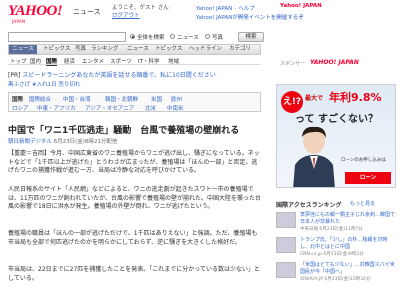  I want to click on region-item-korea: 韓国・北朝鮮, so click(121, 99).